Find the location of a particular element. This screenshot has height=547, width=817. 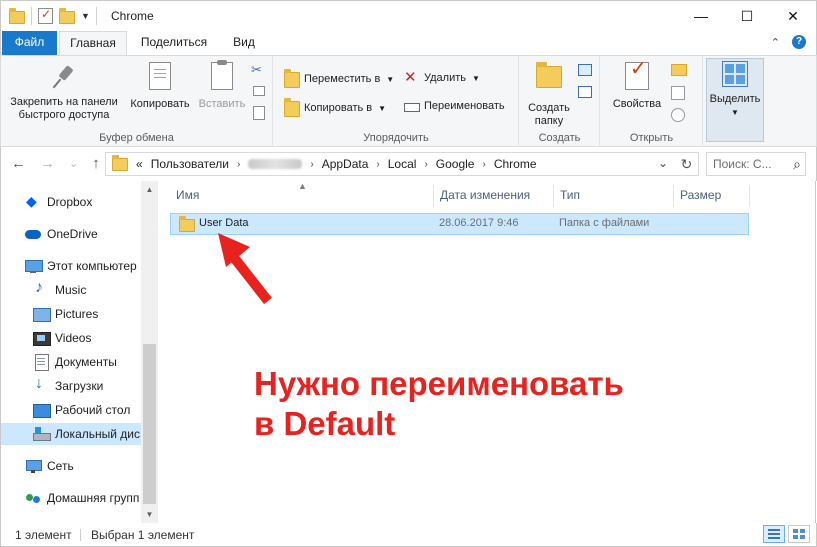

paste-shortcut-icon is located at coordinates (259, 113).